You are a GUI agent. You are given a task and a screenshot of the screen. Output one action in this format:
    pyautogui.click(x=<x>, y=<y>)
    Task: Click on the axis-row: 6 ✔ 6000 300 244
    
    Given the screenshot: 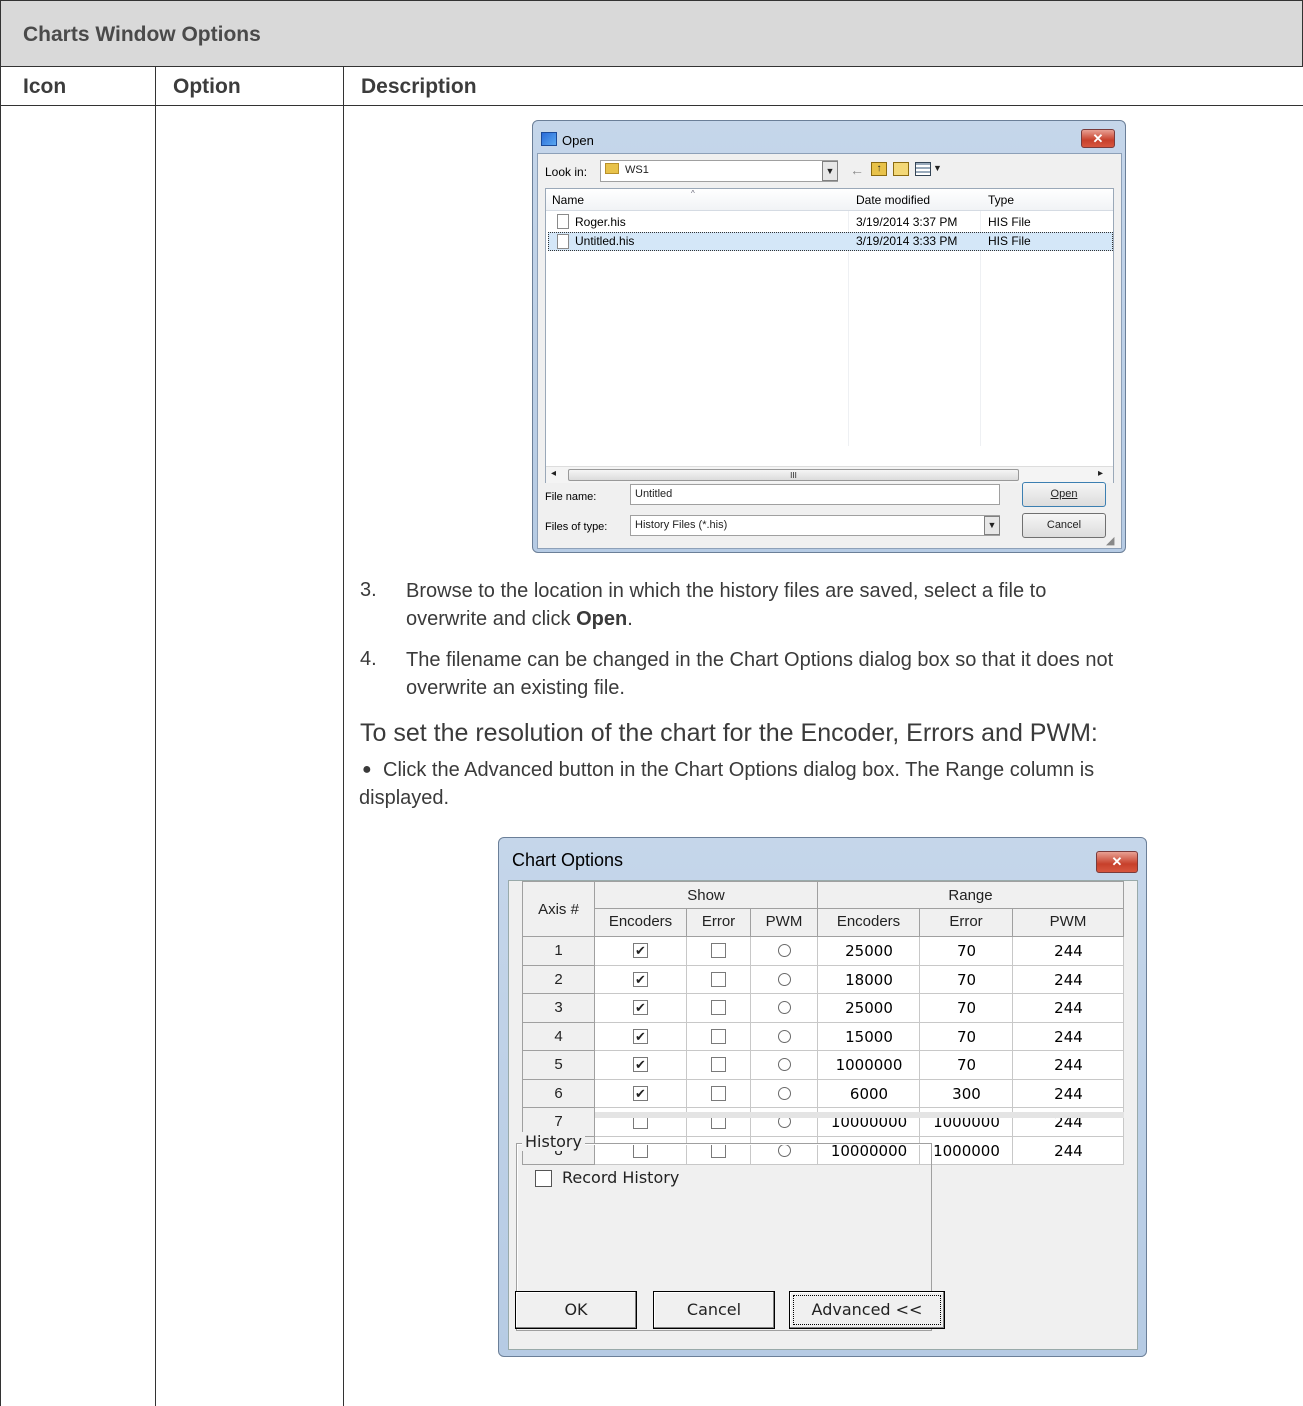 What is the action you would take?
    pyautogui.click(x=823, y=1094)
    